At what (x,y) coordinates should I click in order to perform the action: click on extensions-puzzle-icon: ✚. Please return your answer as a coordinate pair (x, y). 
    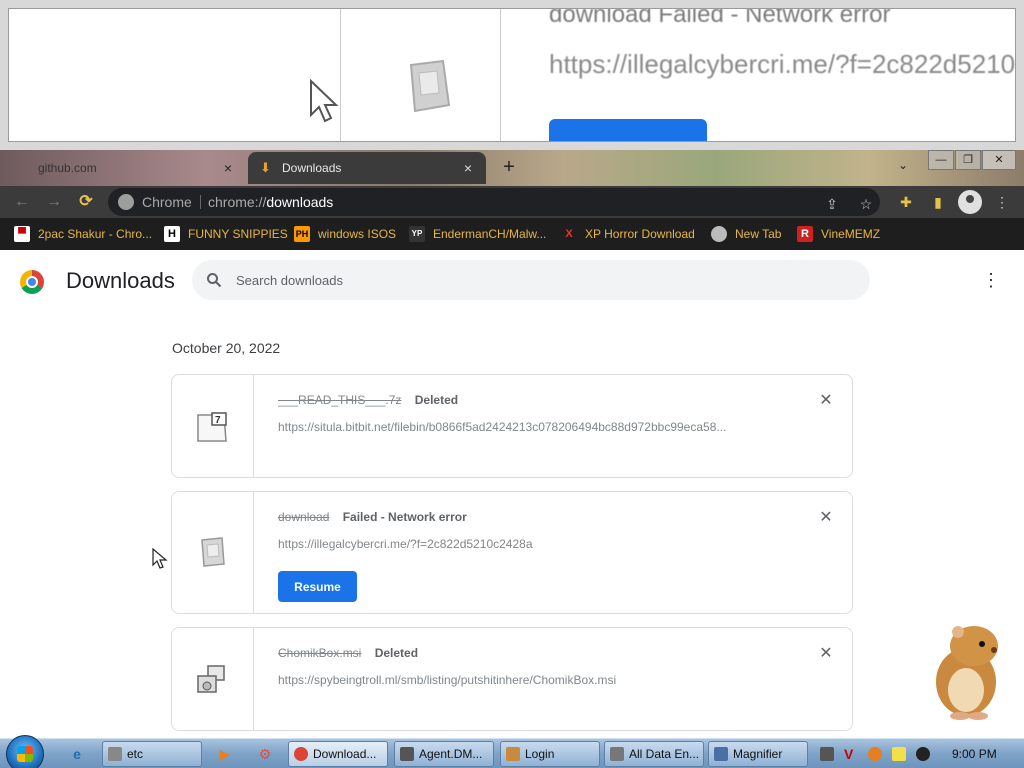
    Looking at the image, I should click on (906, 202).